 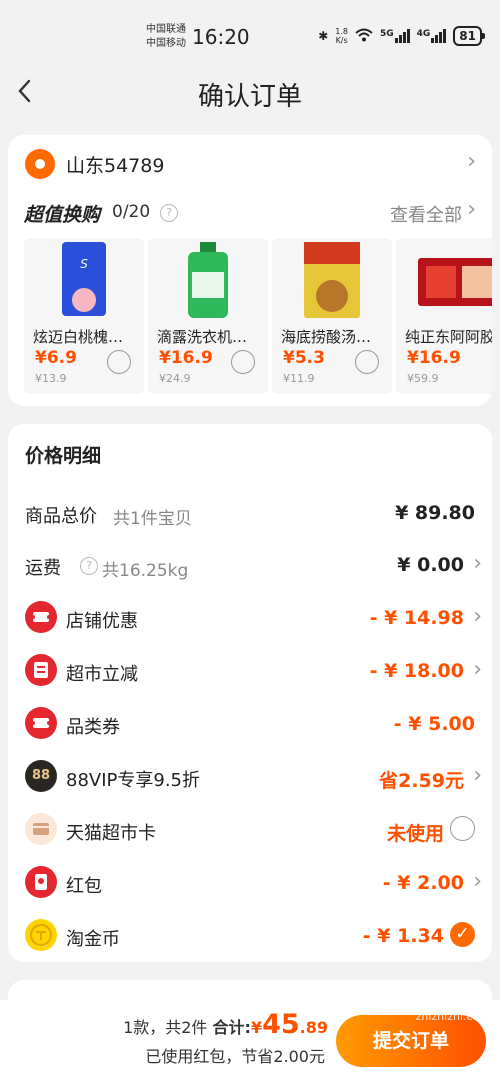 What do you see at coordinates (63, 456) in the screenshot?
I see `price-detail-title: 价格明细` at bounding box center [63, 456].